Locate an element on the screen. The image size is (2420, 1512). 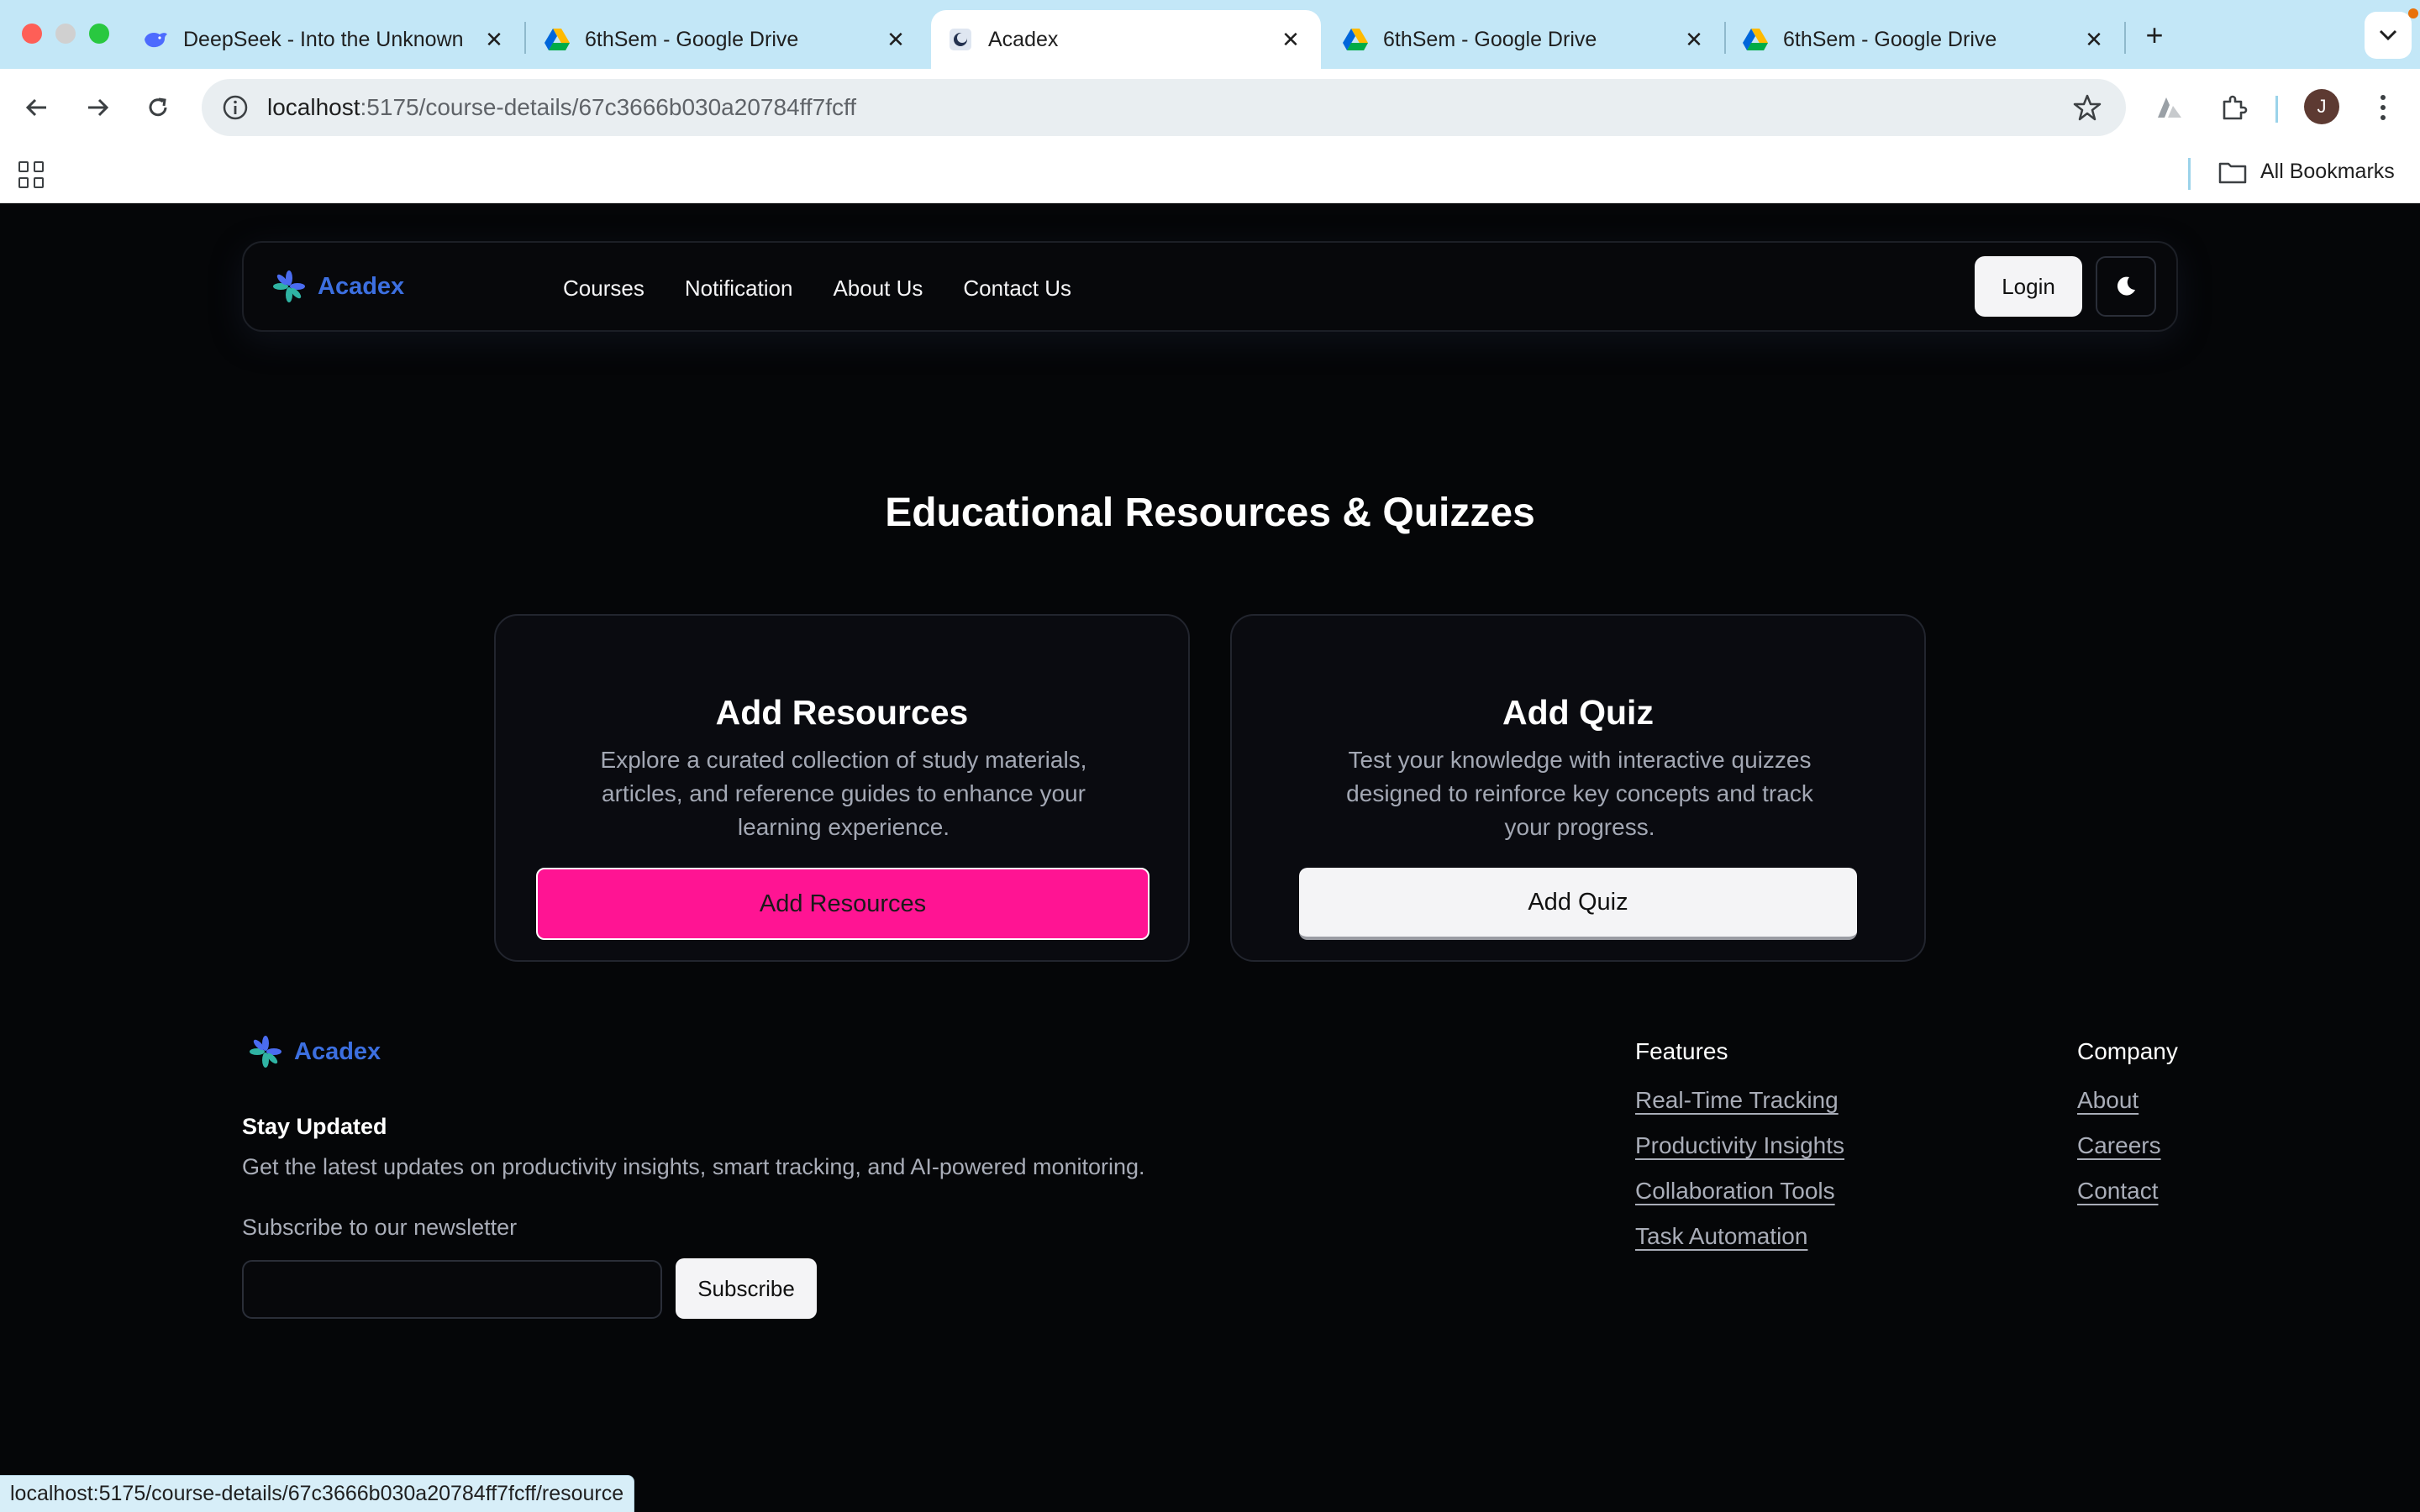
footer-link-task-automation: Task Automation is located at coordinates (1740, 1236).